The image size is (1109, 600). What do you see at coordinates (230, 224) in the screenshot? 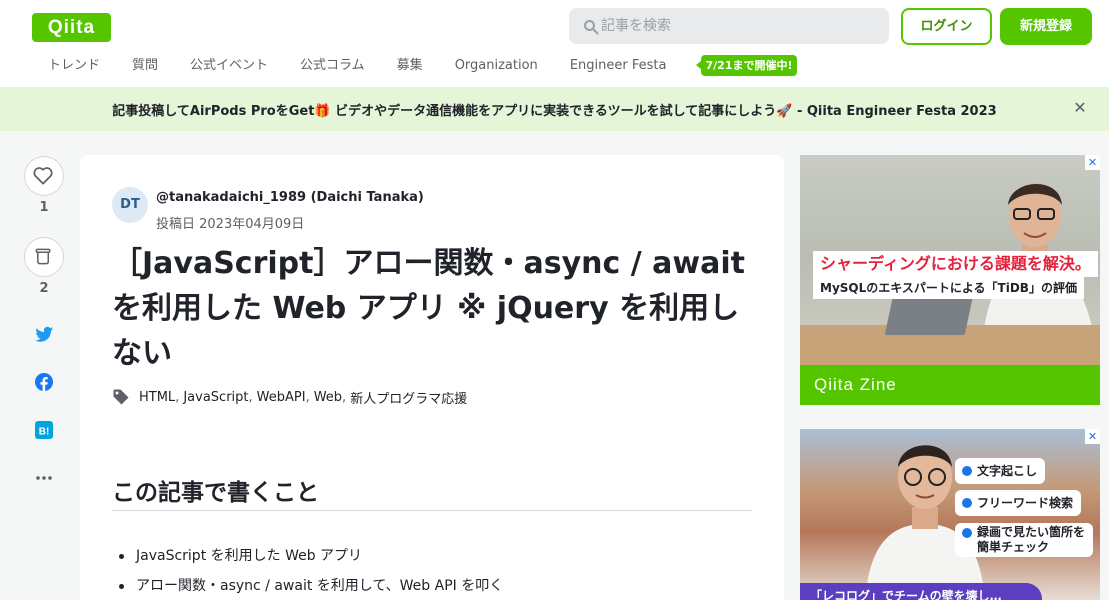
I see `posted-date: 投稿日 2023年04月09日` at bounding box center [230, 224].